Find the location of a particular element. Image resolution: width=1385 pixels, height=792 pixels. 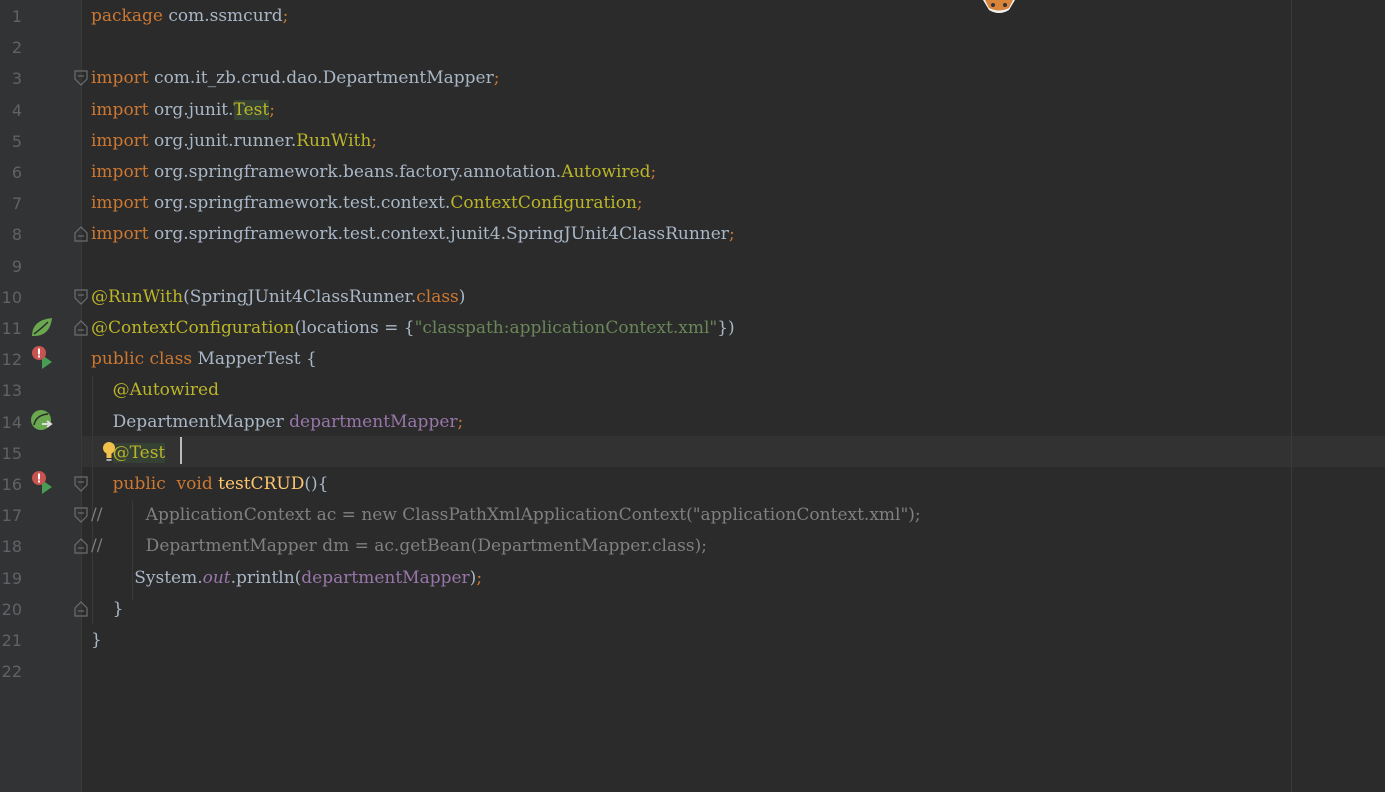

code-token: org.junit. is located at coordinates (194, 109).